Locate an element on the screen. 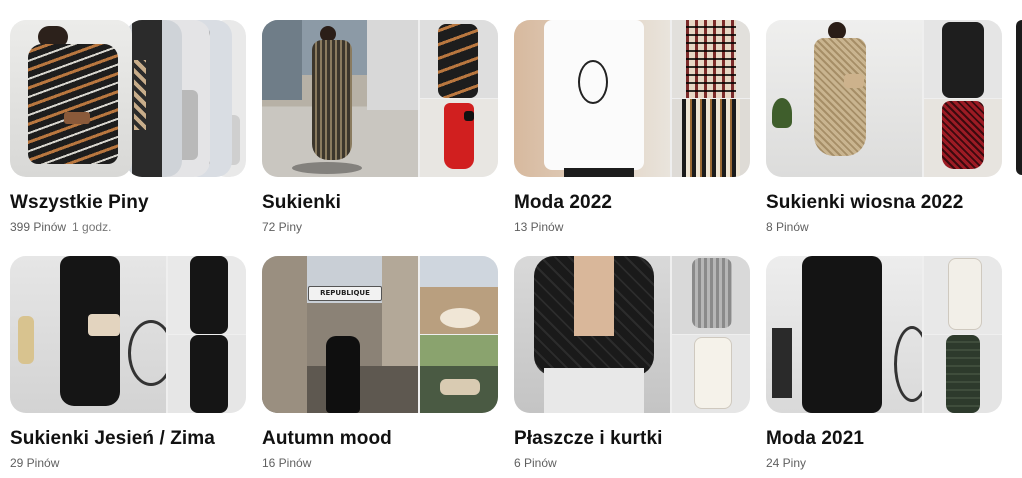  board-meta: 399 Pinów 1 godz. is located at coordinates (128, 227).